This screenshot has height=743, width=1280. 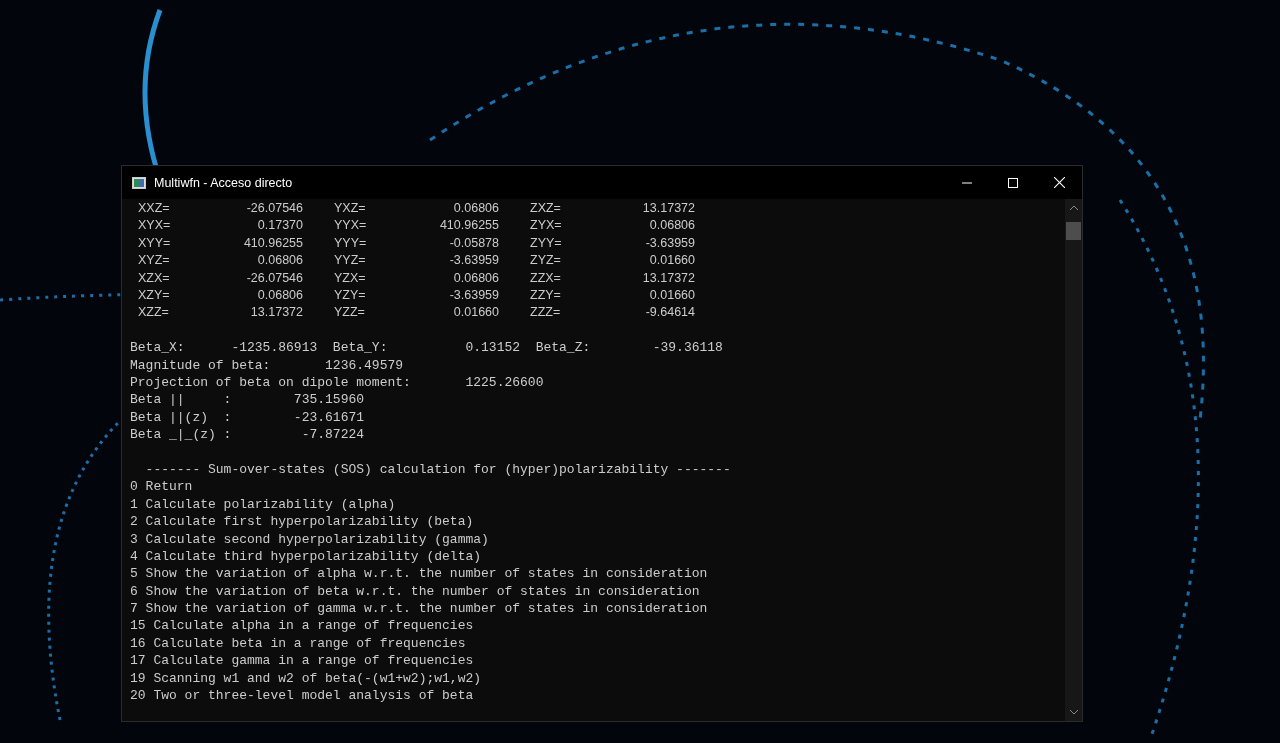 What do you see at coordinates (223, 182) in the screenshot?
I see `window-title: Multiwfn - Acceso directo` at bounding box center [223, 182].